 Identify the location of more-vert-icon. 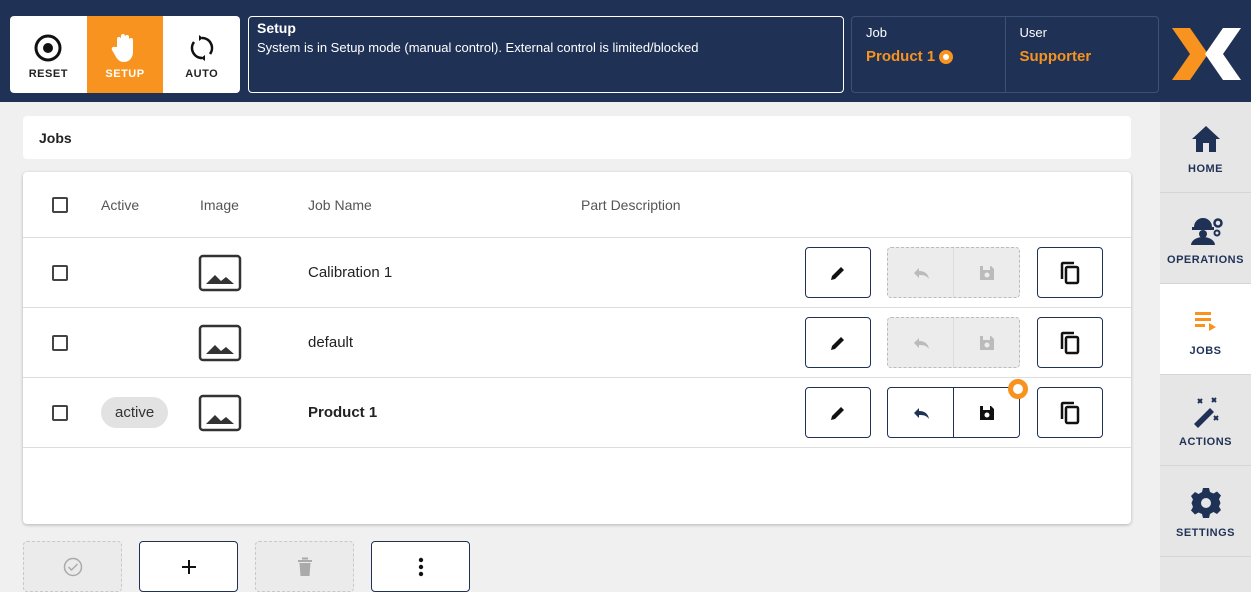
(420, 566).